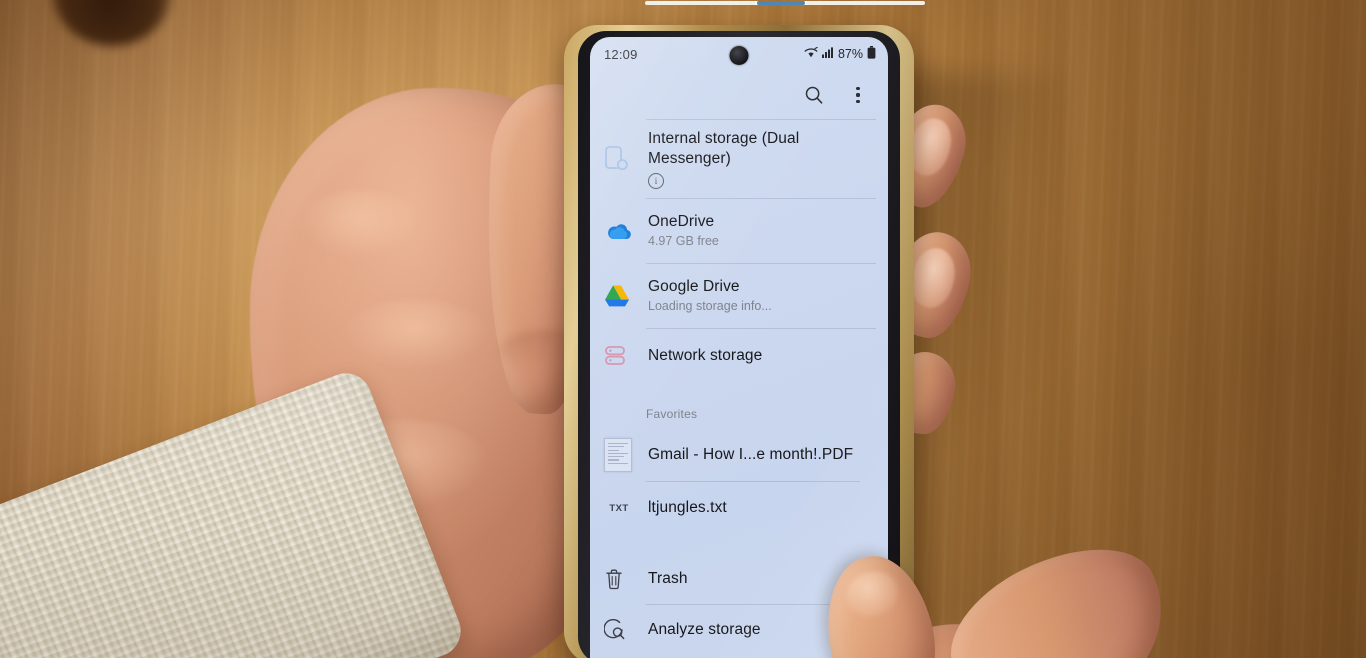 This screenshot has height=658, width=1366. I want to click on trash-icon, so click(626, 579).